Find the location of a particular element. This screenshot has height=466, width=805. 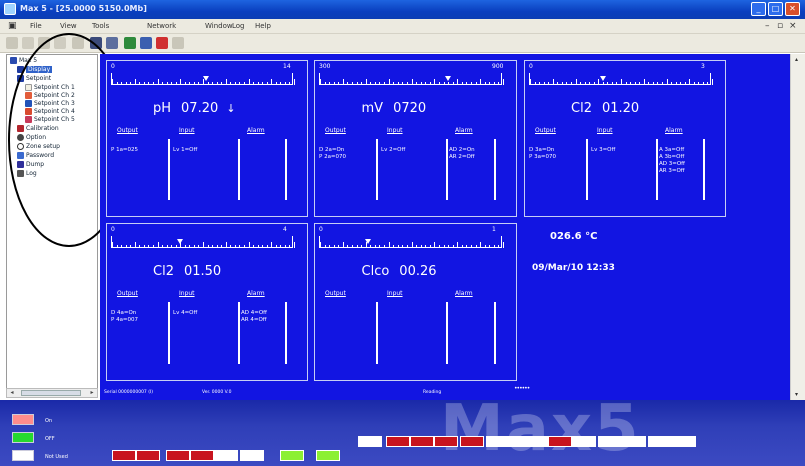

app-icon is located at coordinates (10, 9).